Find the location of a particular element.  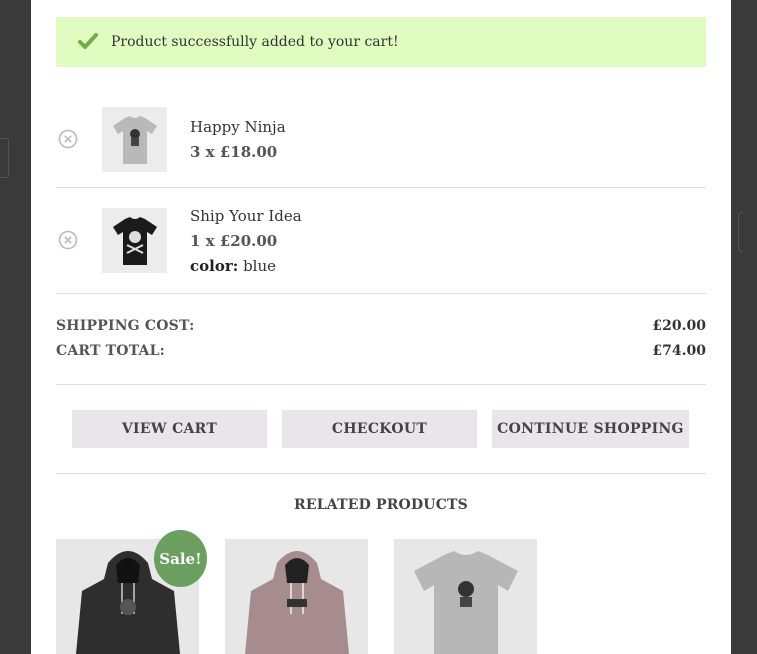

success-notice: Product successfully added to your cart! is located at coordinates (381, 42).